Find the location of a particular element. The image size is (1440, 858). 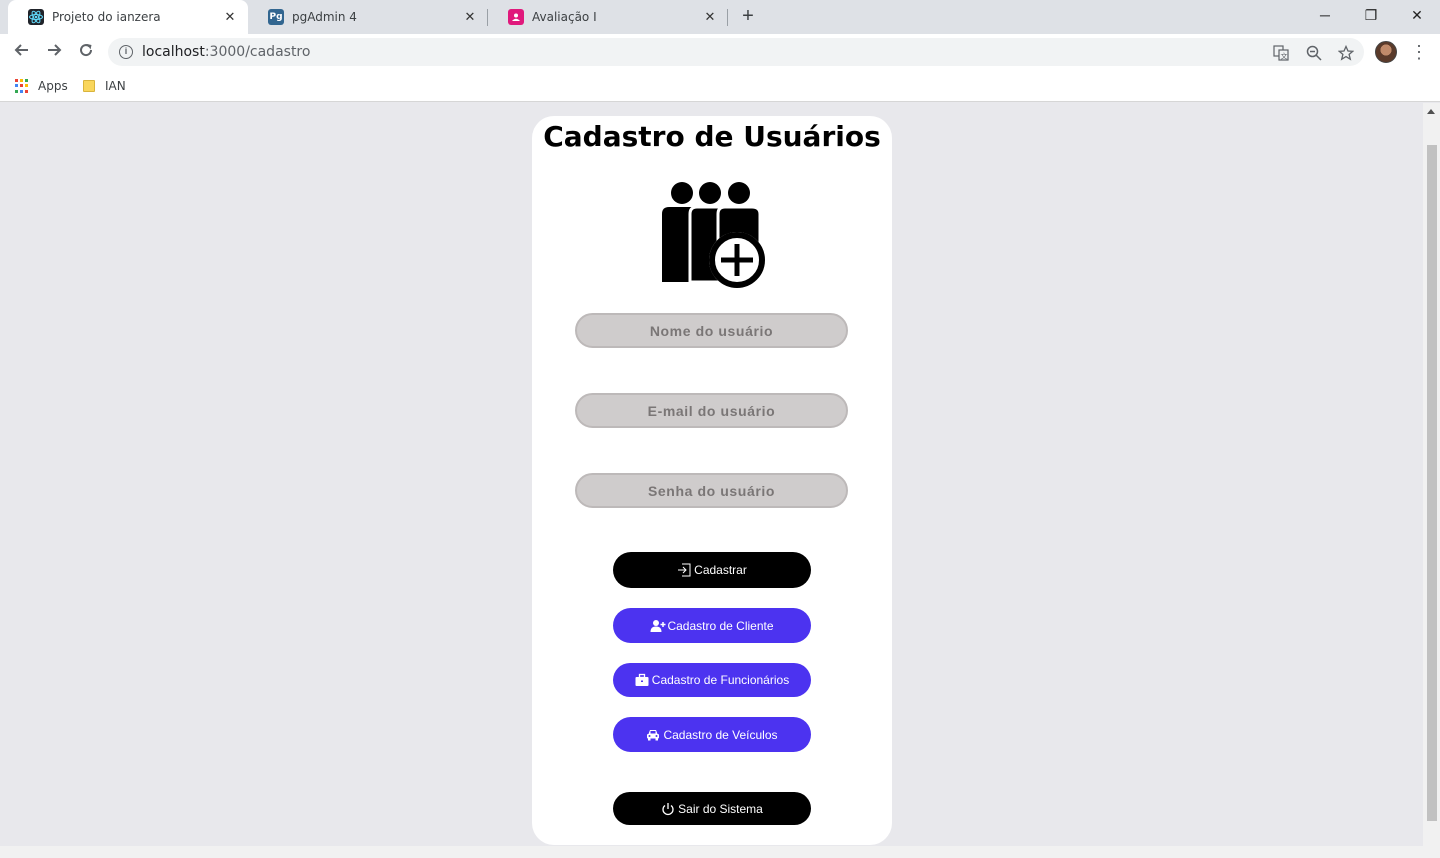

close-window-icon: ✕ is located at coordinates (1417, 15).